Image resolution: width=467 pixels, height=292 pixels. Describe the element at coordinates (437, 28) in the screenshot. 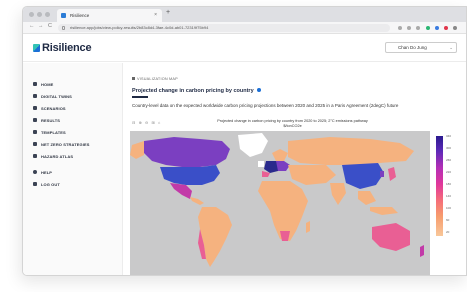

I see `blue-extension-icon` at that location.